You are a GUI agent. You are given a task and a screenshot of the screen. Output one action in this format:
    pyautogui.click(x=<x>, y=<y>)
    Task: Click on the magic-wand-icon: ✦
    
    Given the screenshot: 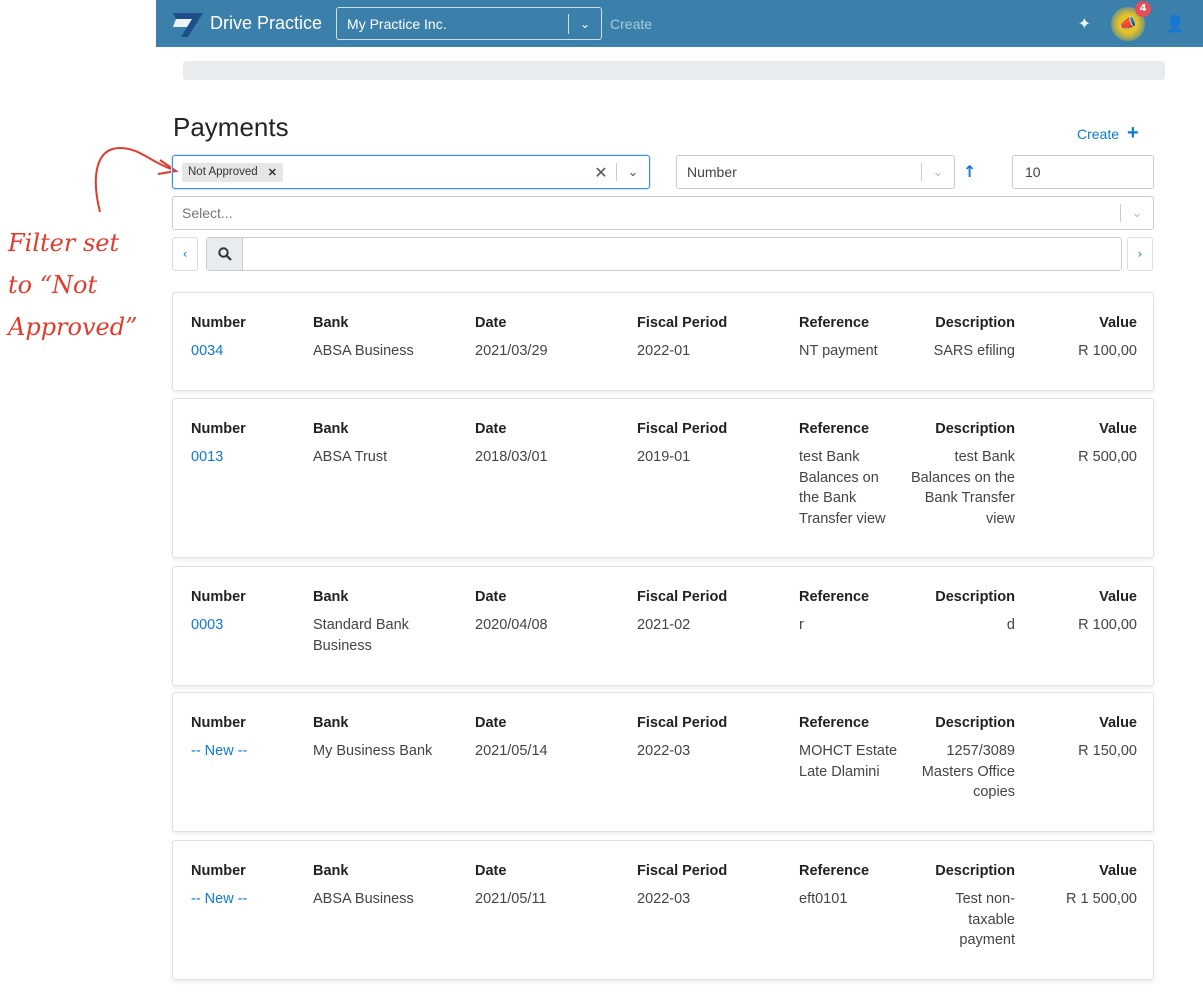 What is the action you would take?
    pyautogui.click(x=1084, y=23)
    